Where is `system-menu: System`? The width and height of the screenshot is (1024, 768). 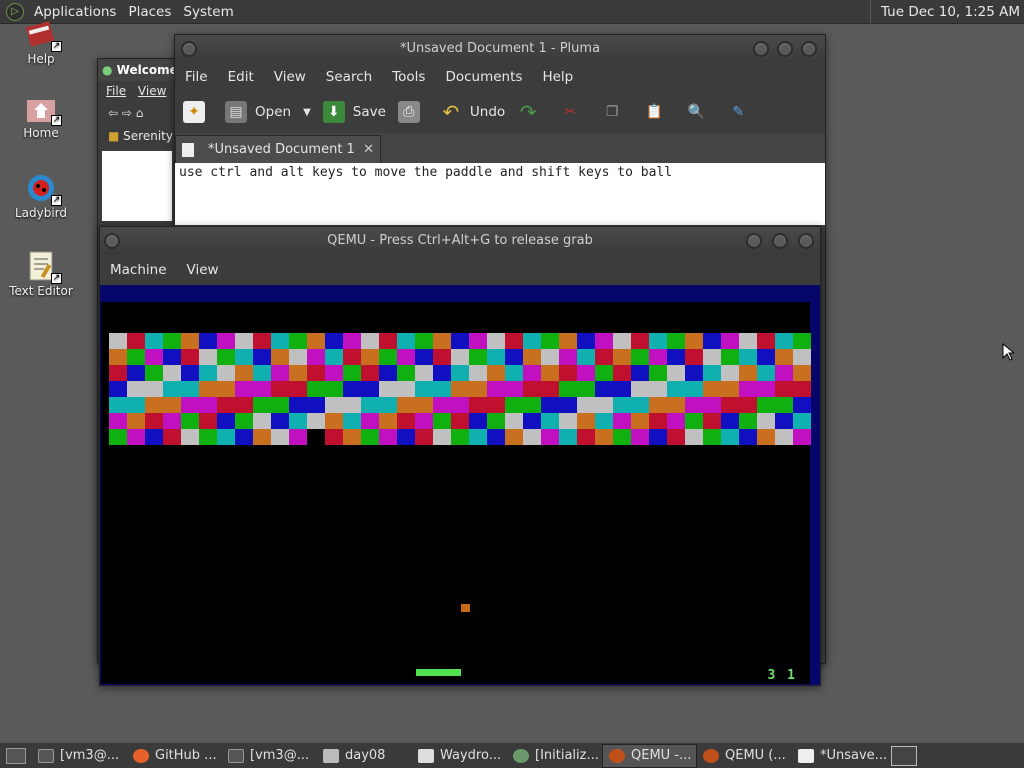 system-menu: System is located at coordinates (208, 12).